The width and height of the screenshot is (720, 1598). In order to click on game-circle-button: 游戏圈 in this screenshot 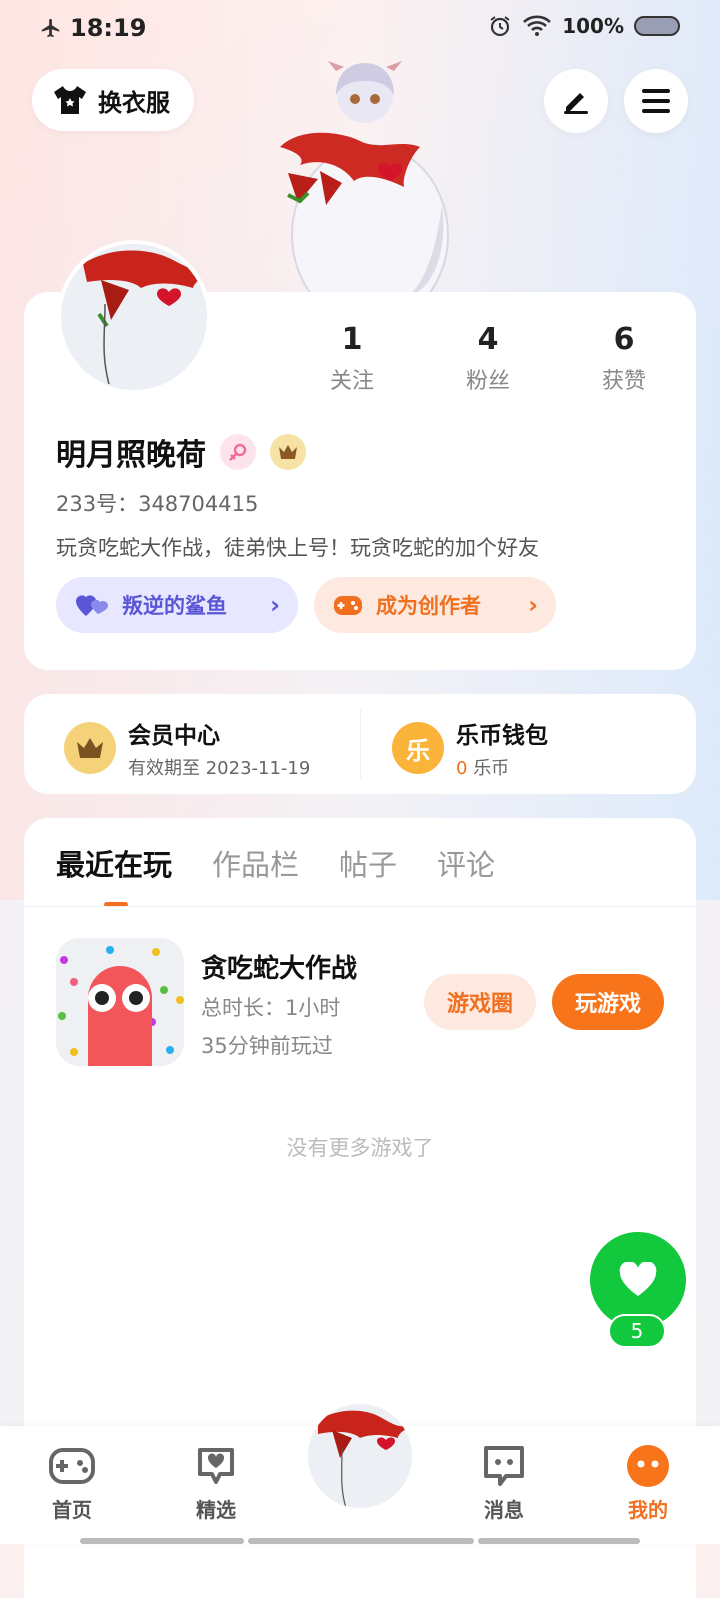, I will do `click(480, 1002)`.